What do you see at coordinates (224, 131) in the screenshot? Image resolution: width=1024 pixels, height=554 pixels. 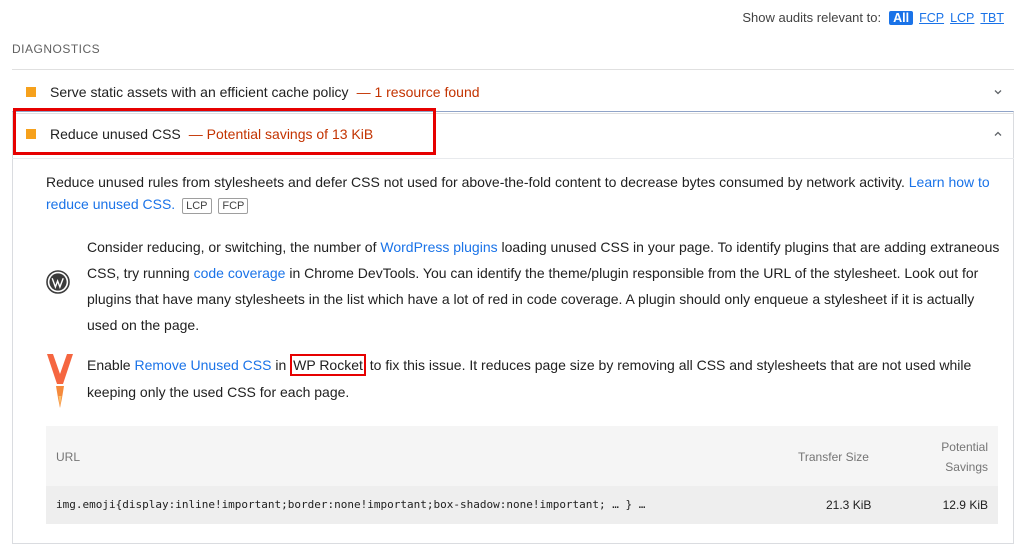 I see `highlight-box` at bounding box center [224, 131].